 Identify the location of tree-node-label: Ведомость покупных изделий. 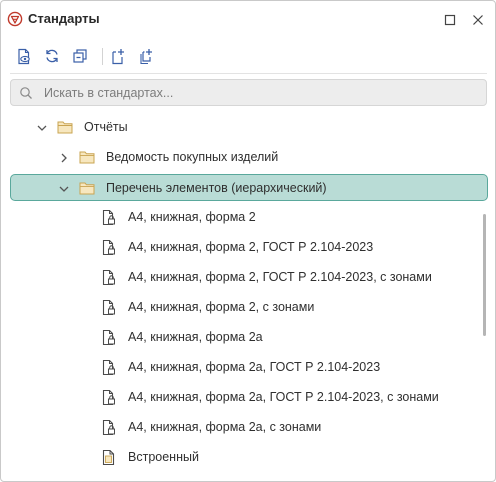
(192, 157).